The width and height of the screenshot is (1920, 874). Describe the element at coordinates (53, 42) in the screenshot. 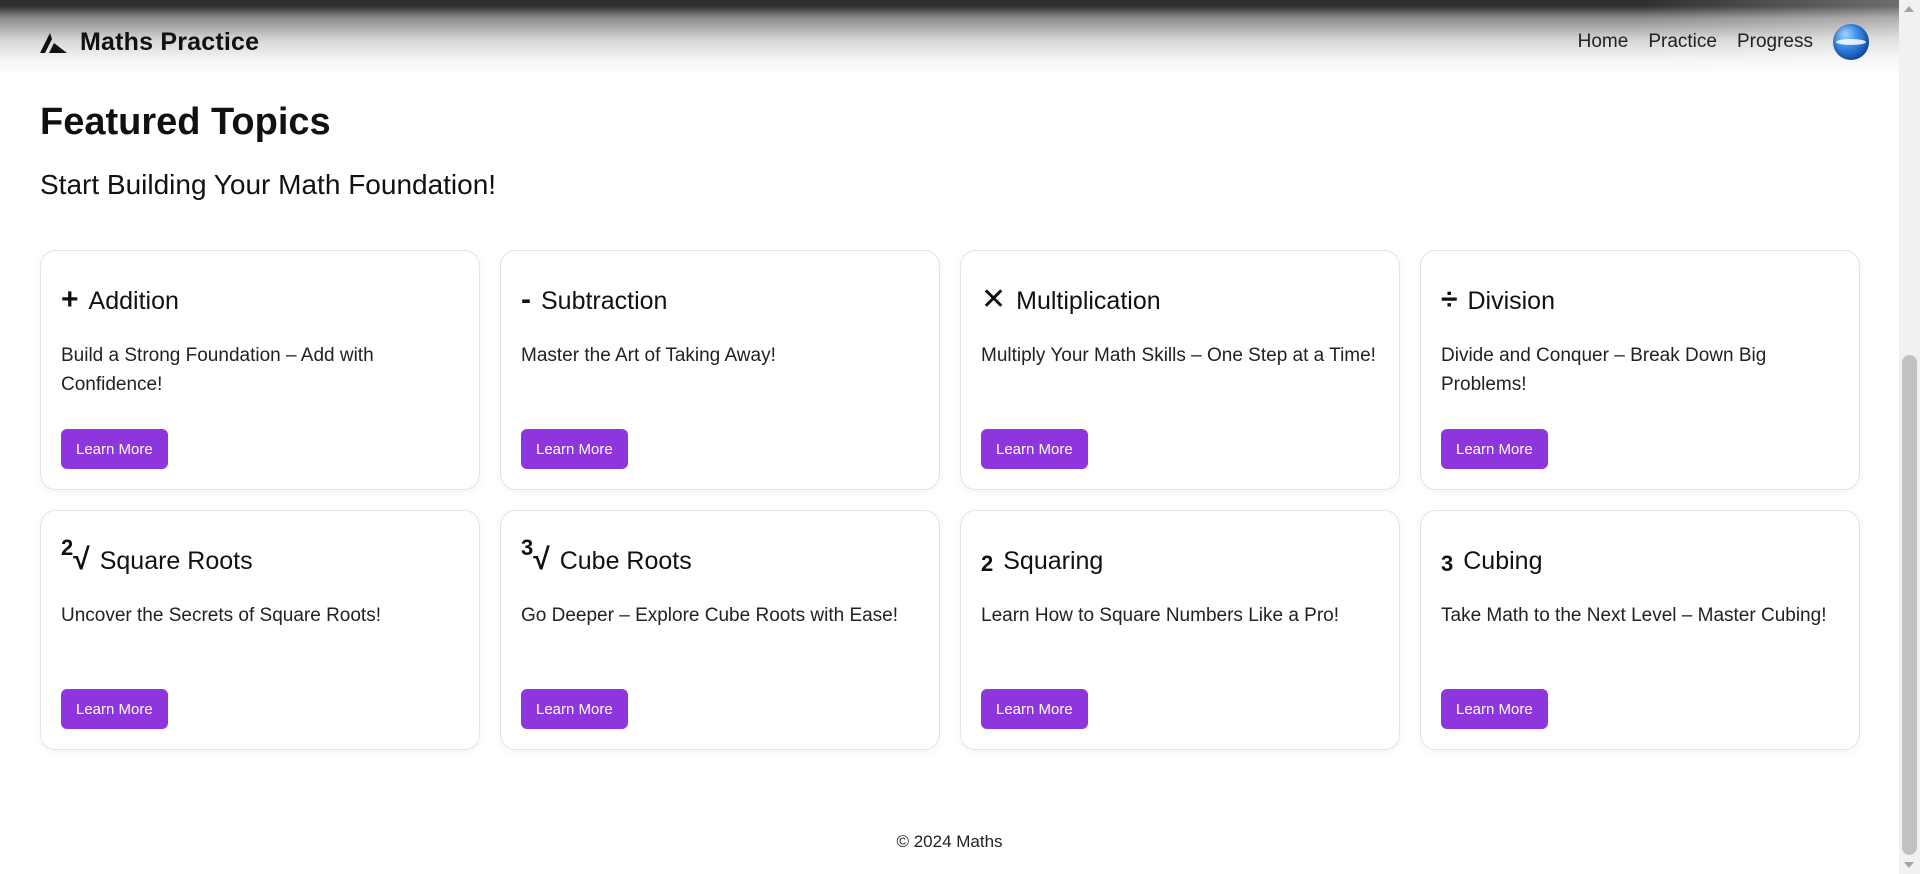

I see `mountain-logo-icon` at that location.